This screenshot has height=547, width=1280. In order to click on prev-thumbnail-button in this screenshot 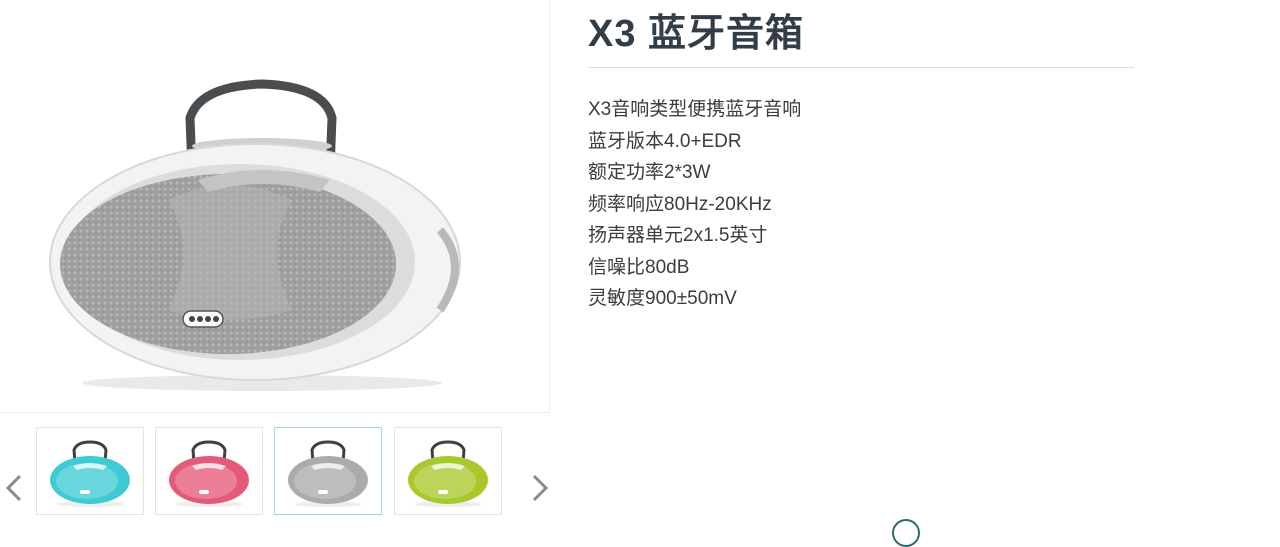, I will do `click(14, 488)`.